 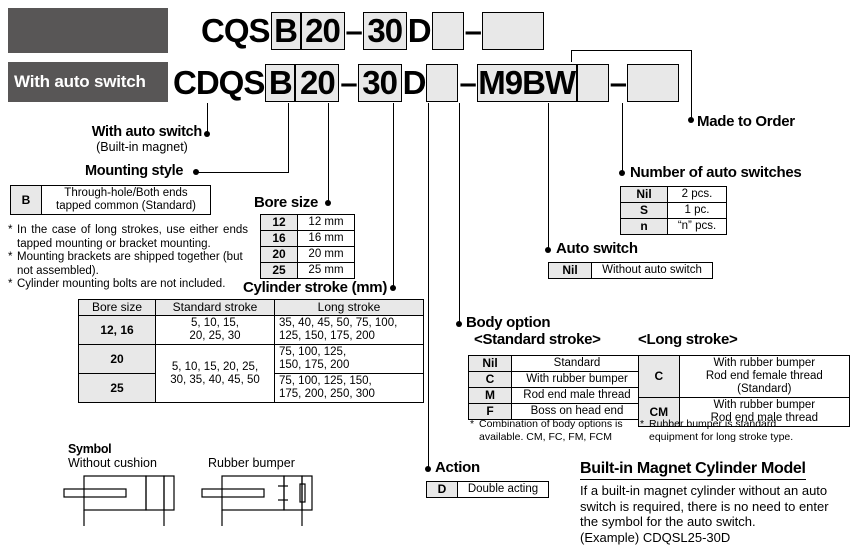 What do you see at coordinates (322, 31) in the screenshot?
I see `code-box-bore-size-1: 20` at bounding box center [322, 31].